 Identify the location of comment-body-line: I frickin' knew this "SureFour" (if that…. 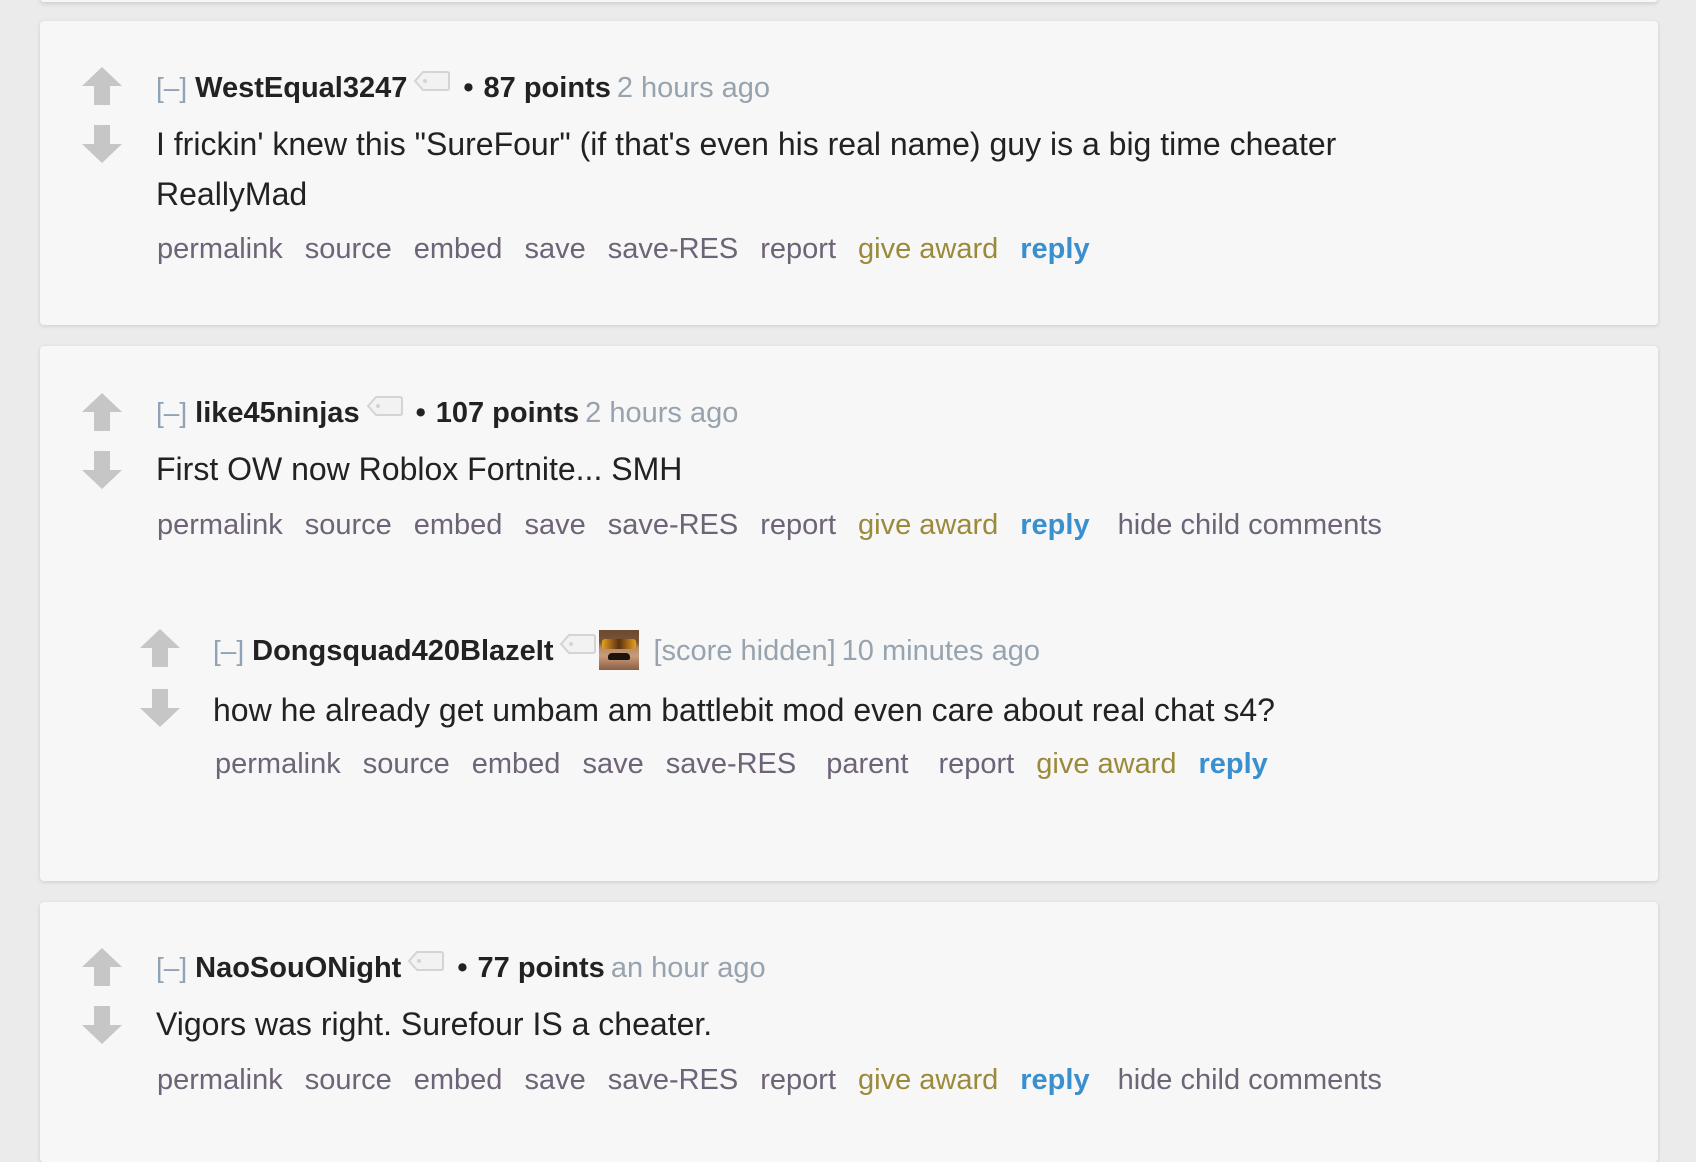
(746, 144).